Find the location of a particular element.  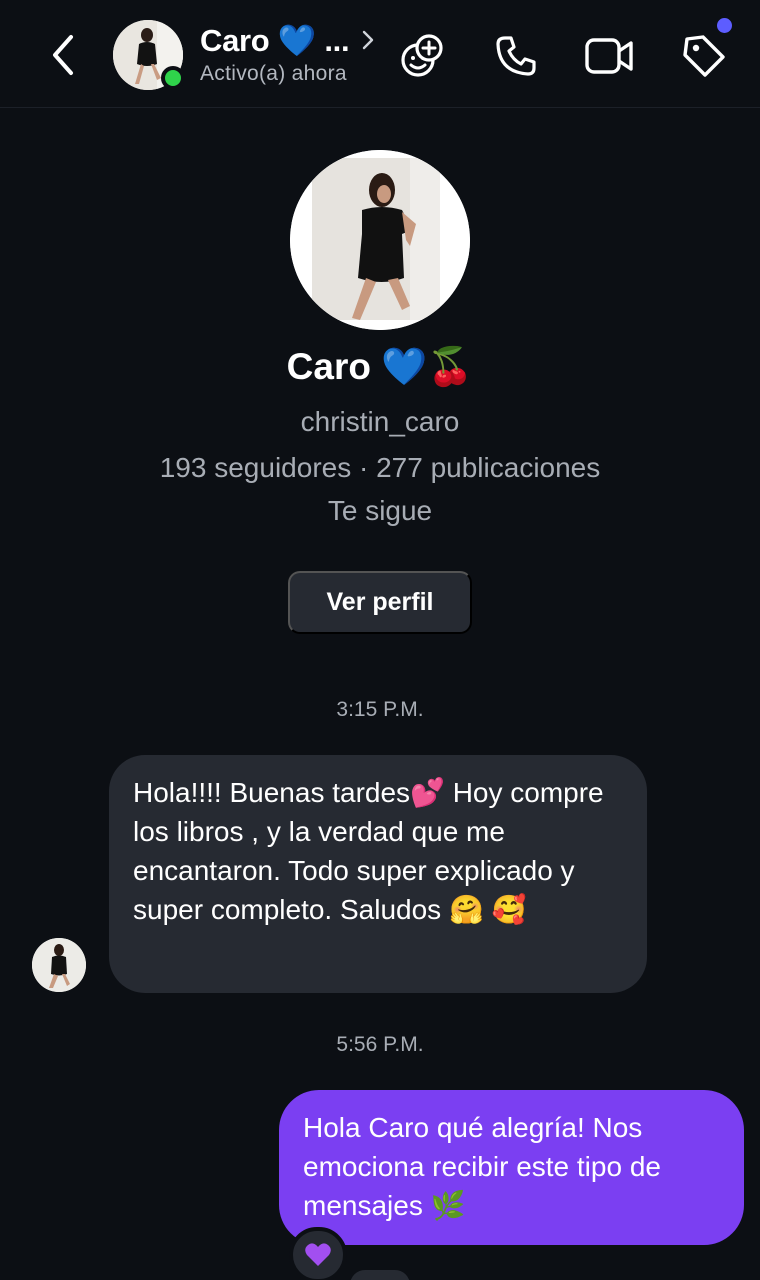

profile-stats: 193 seguidores · 277 publicaciones is located at coordinates (380, 467).